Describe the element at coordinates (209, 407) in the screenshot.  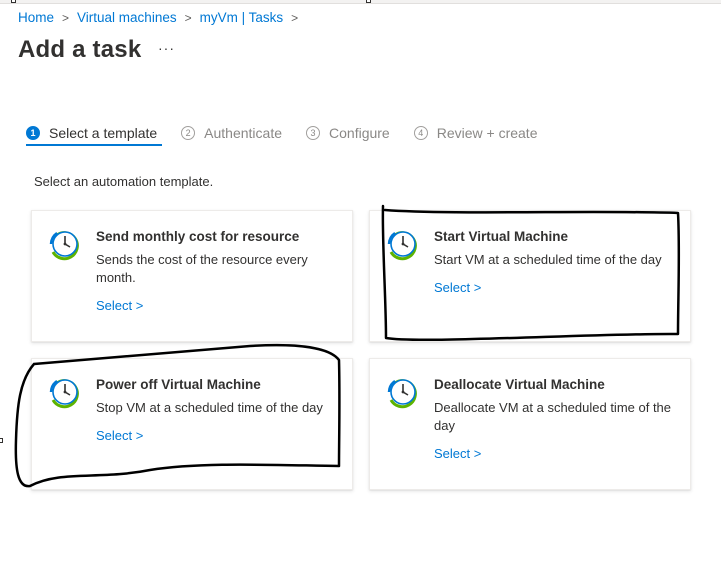
I see `template-description: Stop VM at a scheduled time of the day` at that location.